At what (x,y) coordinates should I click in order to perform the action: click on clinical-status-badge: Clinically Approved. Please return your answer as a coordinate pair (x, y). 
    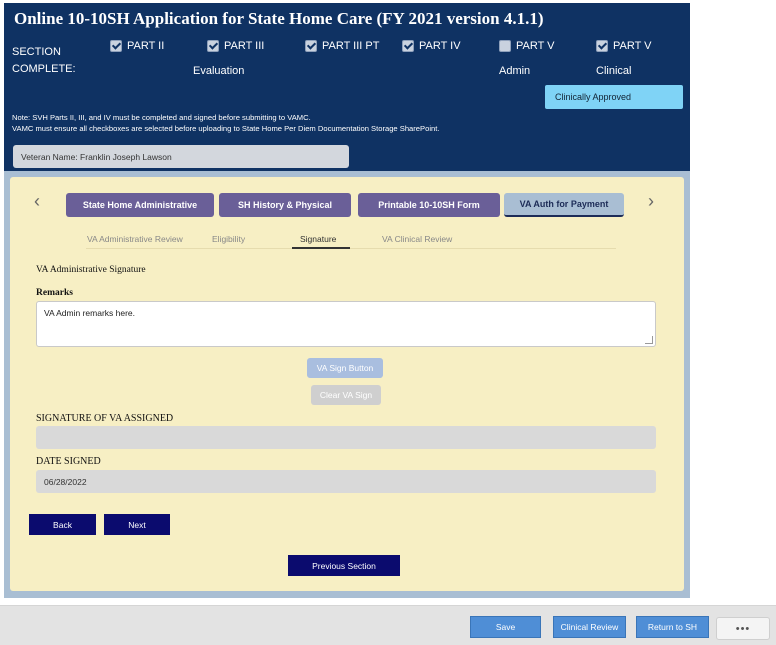
    Looking at the image, I should click on (614, 97).